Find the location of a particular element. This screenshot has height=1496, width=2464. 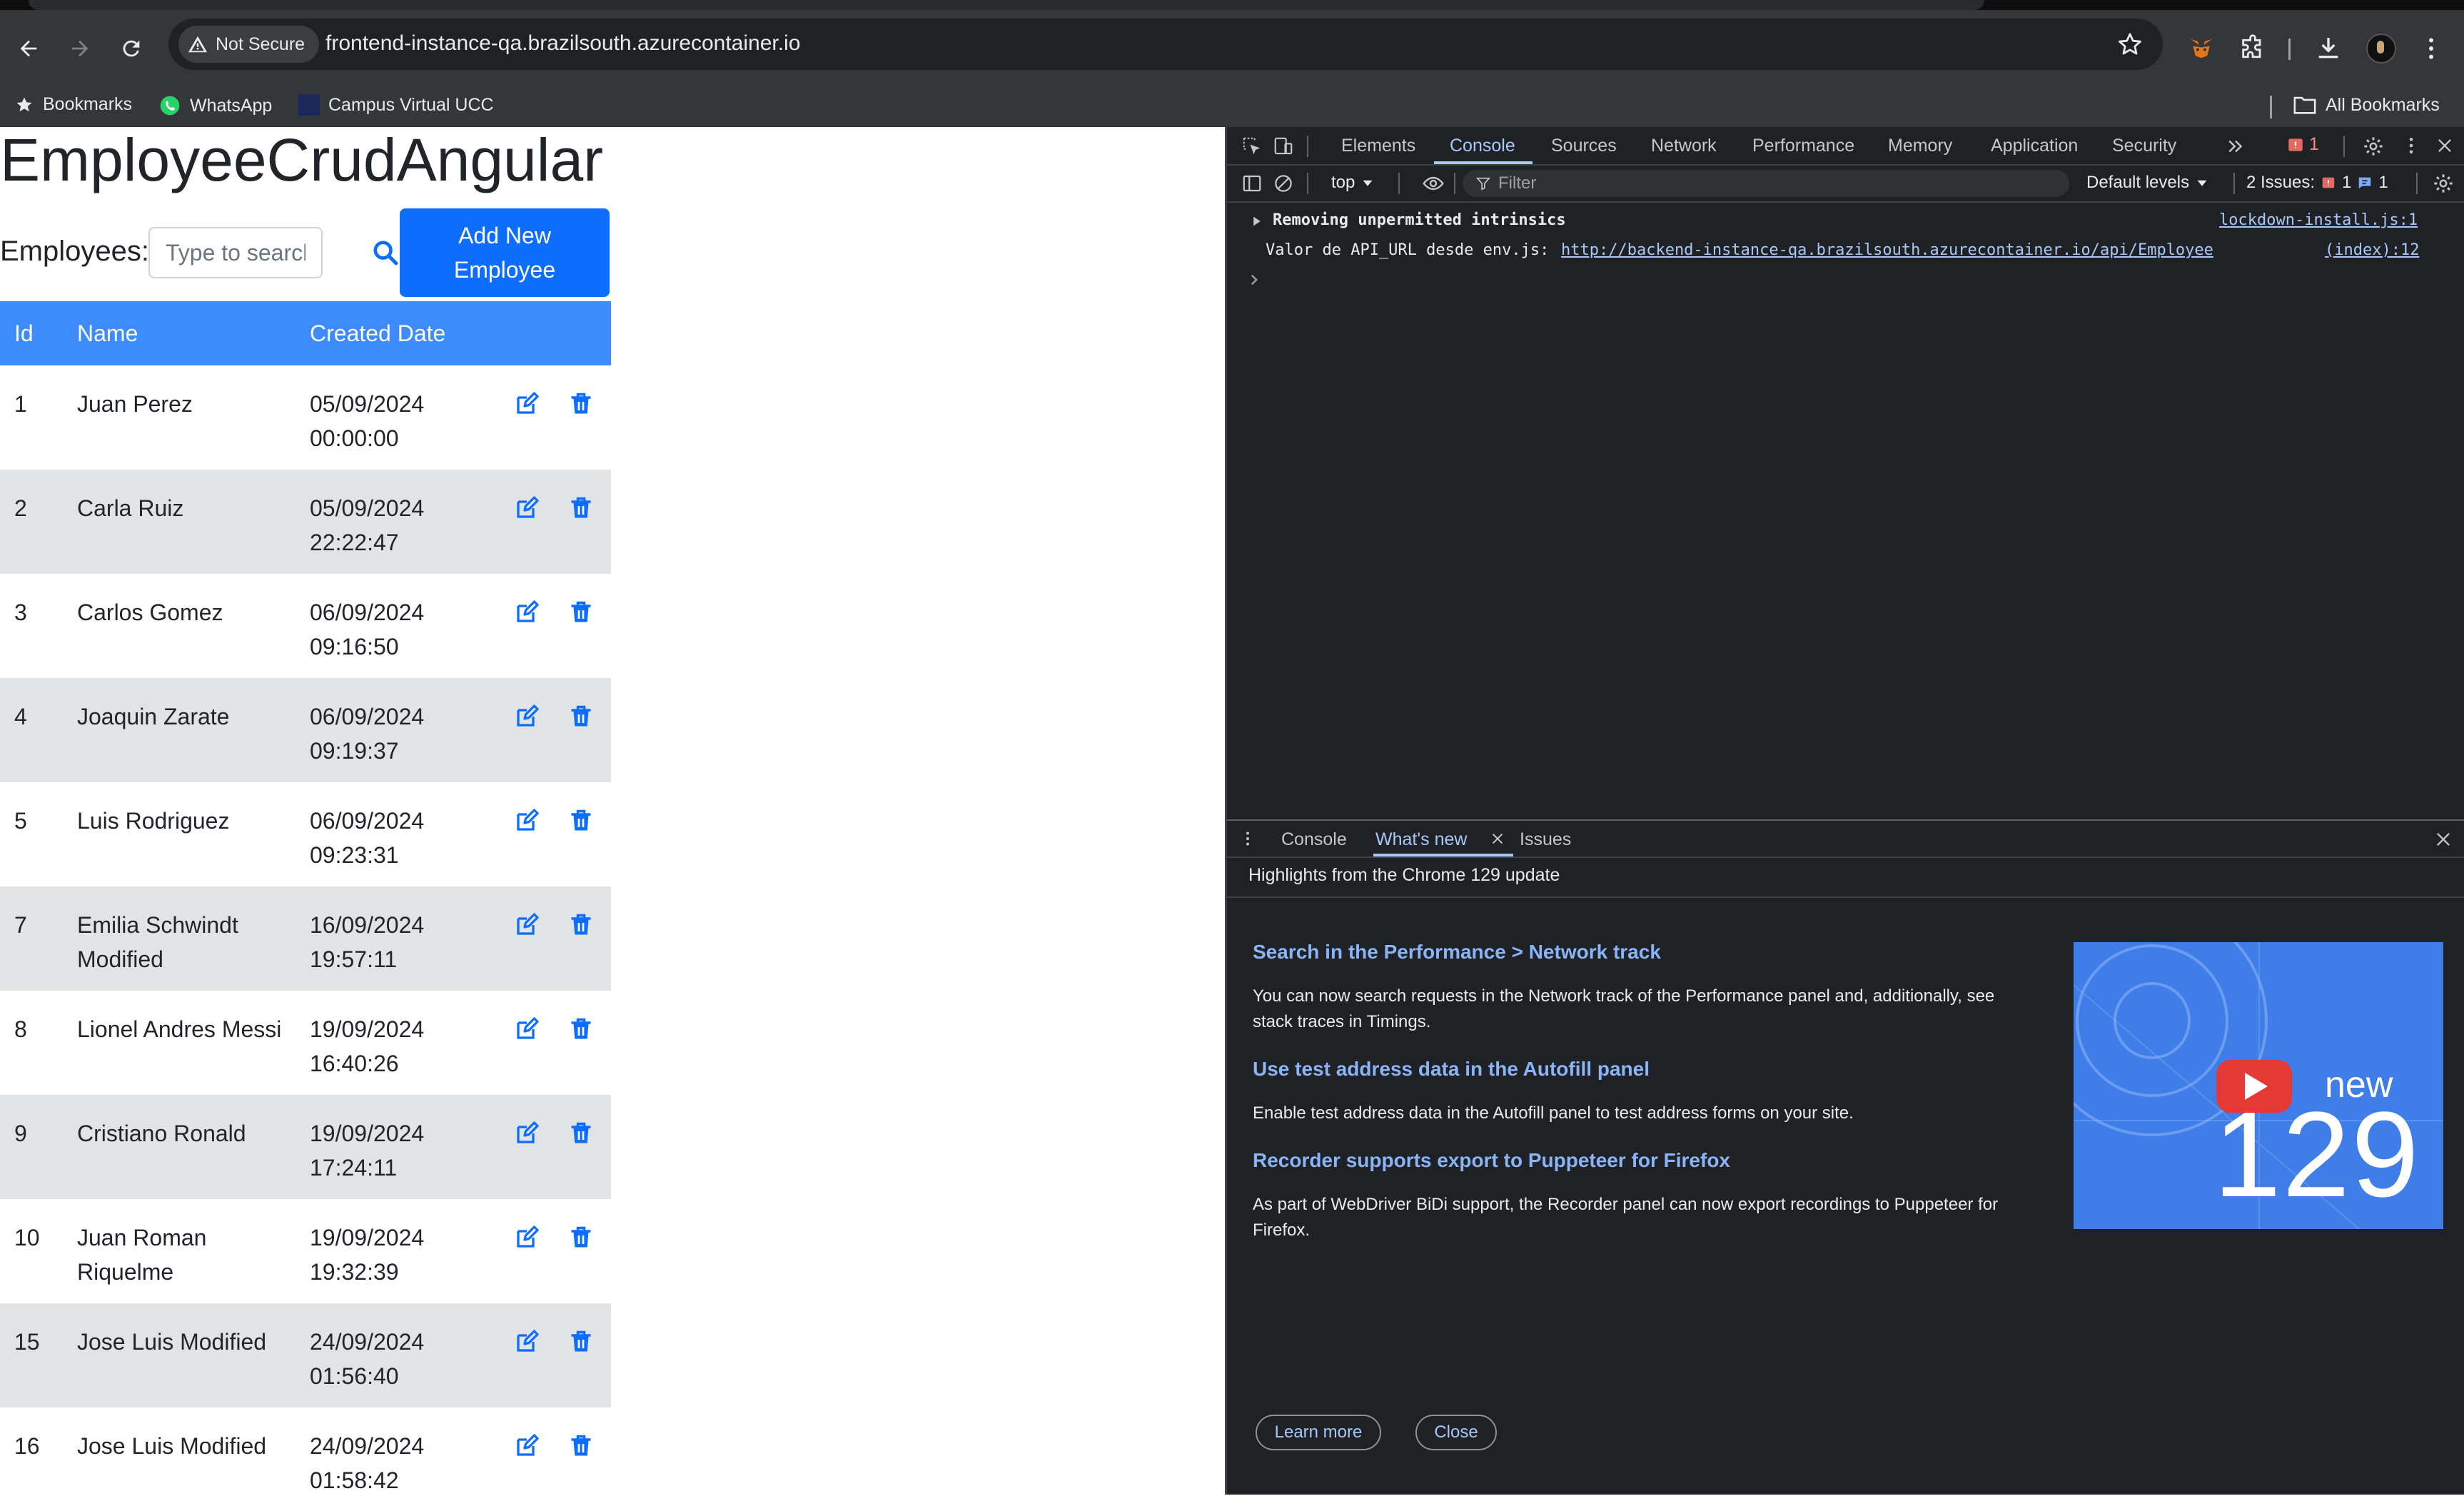

add-employee-button: Add New Employee is located at coordinates (505, 253).